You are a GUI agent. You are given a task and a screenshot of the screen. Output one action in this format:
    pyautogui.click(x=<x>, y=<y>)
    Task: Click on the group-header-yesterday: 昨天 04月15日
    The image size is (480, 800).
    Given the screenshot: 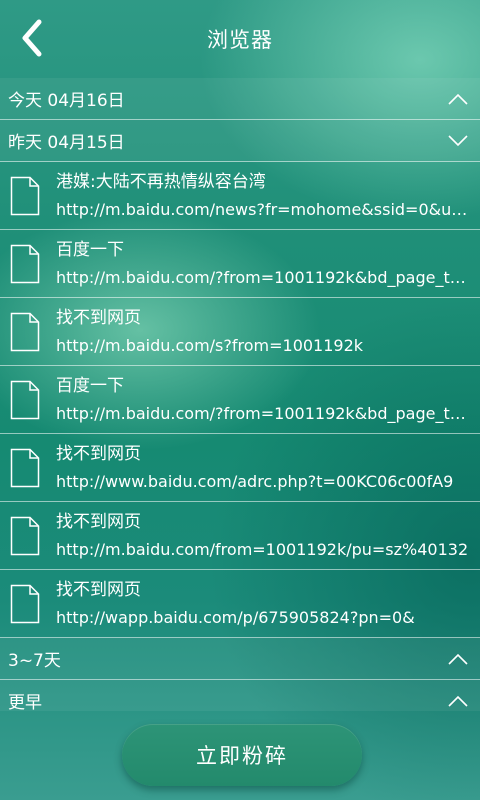 What is the action you would take?
    pyautogui.click(x=240, y=141)
    